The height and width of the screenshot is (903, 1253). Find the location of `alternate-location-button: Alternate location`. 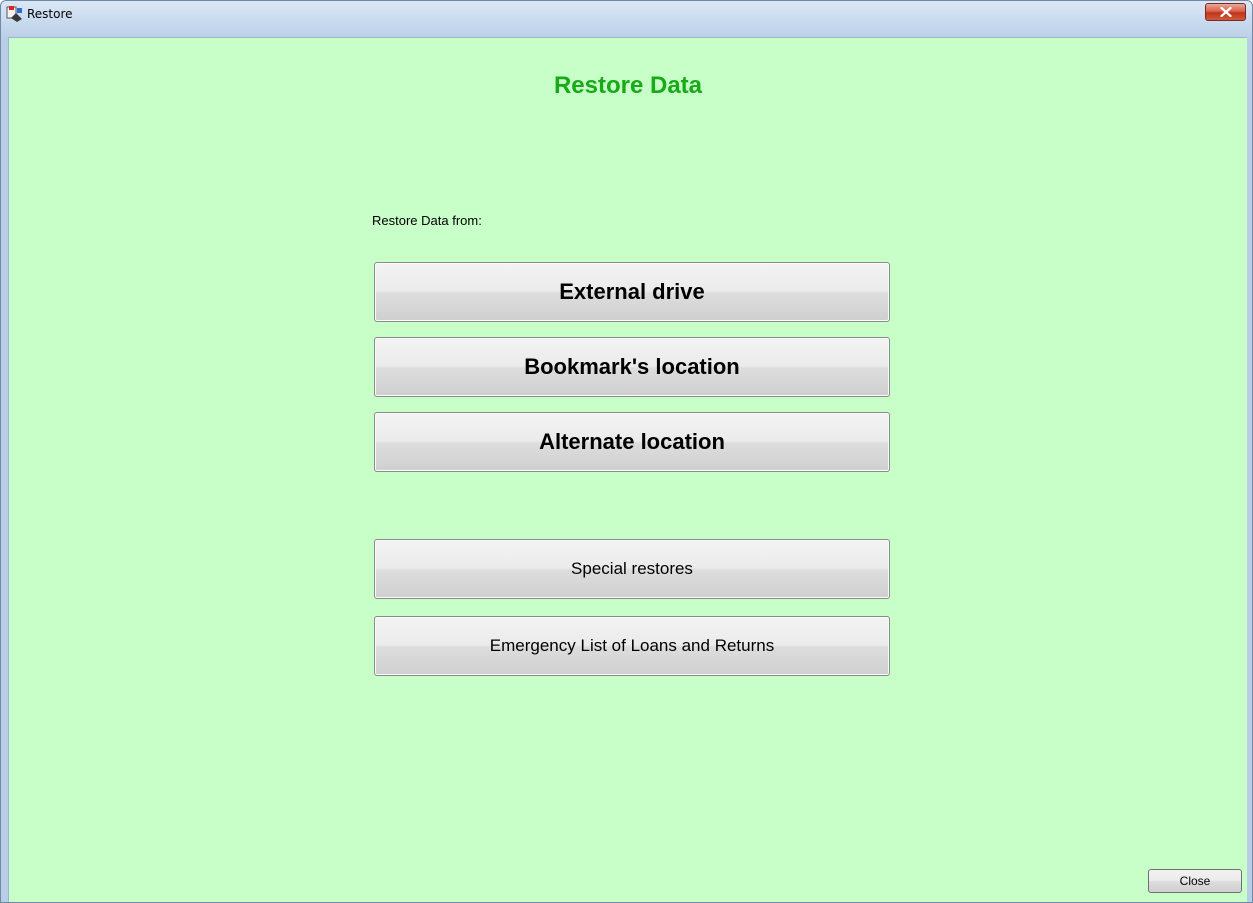

alternate-location-button: Alternate location is located at coordinates (632, 442).